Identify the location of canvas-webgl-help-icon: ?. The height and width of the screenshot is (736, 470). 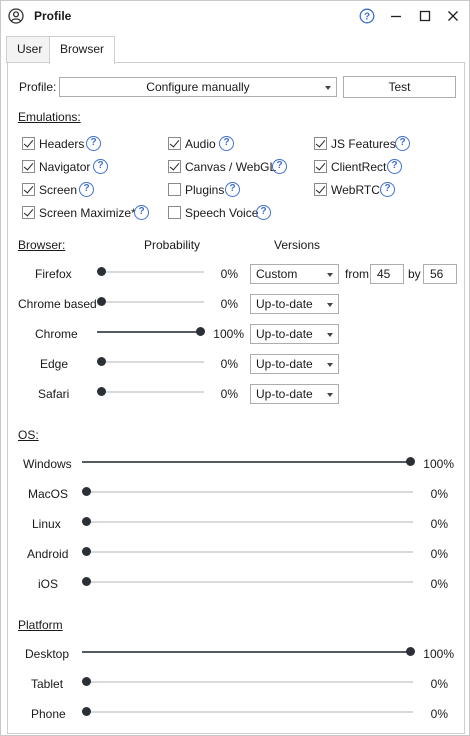
(279, 166).